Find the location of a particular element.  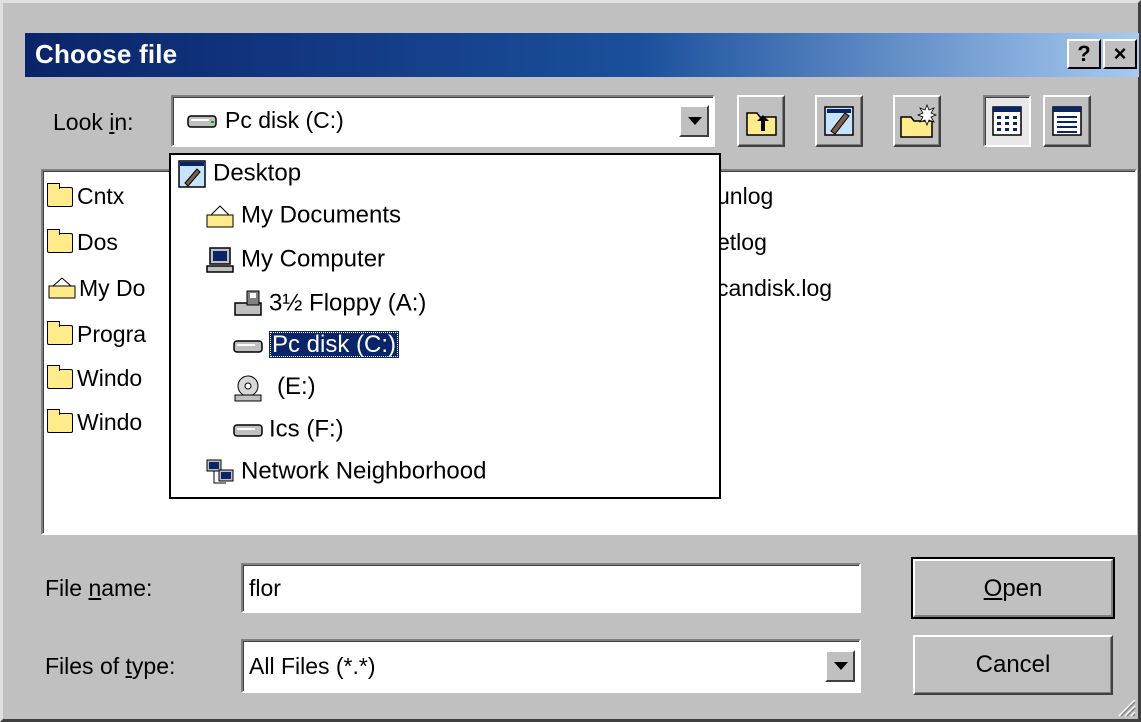

look-in-label: Look in: is located at coordinates (93, 122).